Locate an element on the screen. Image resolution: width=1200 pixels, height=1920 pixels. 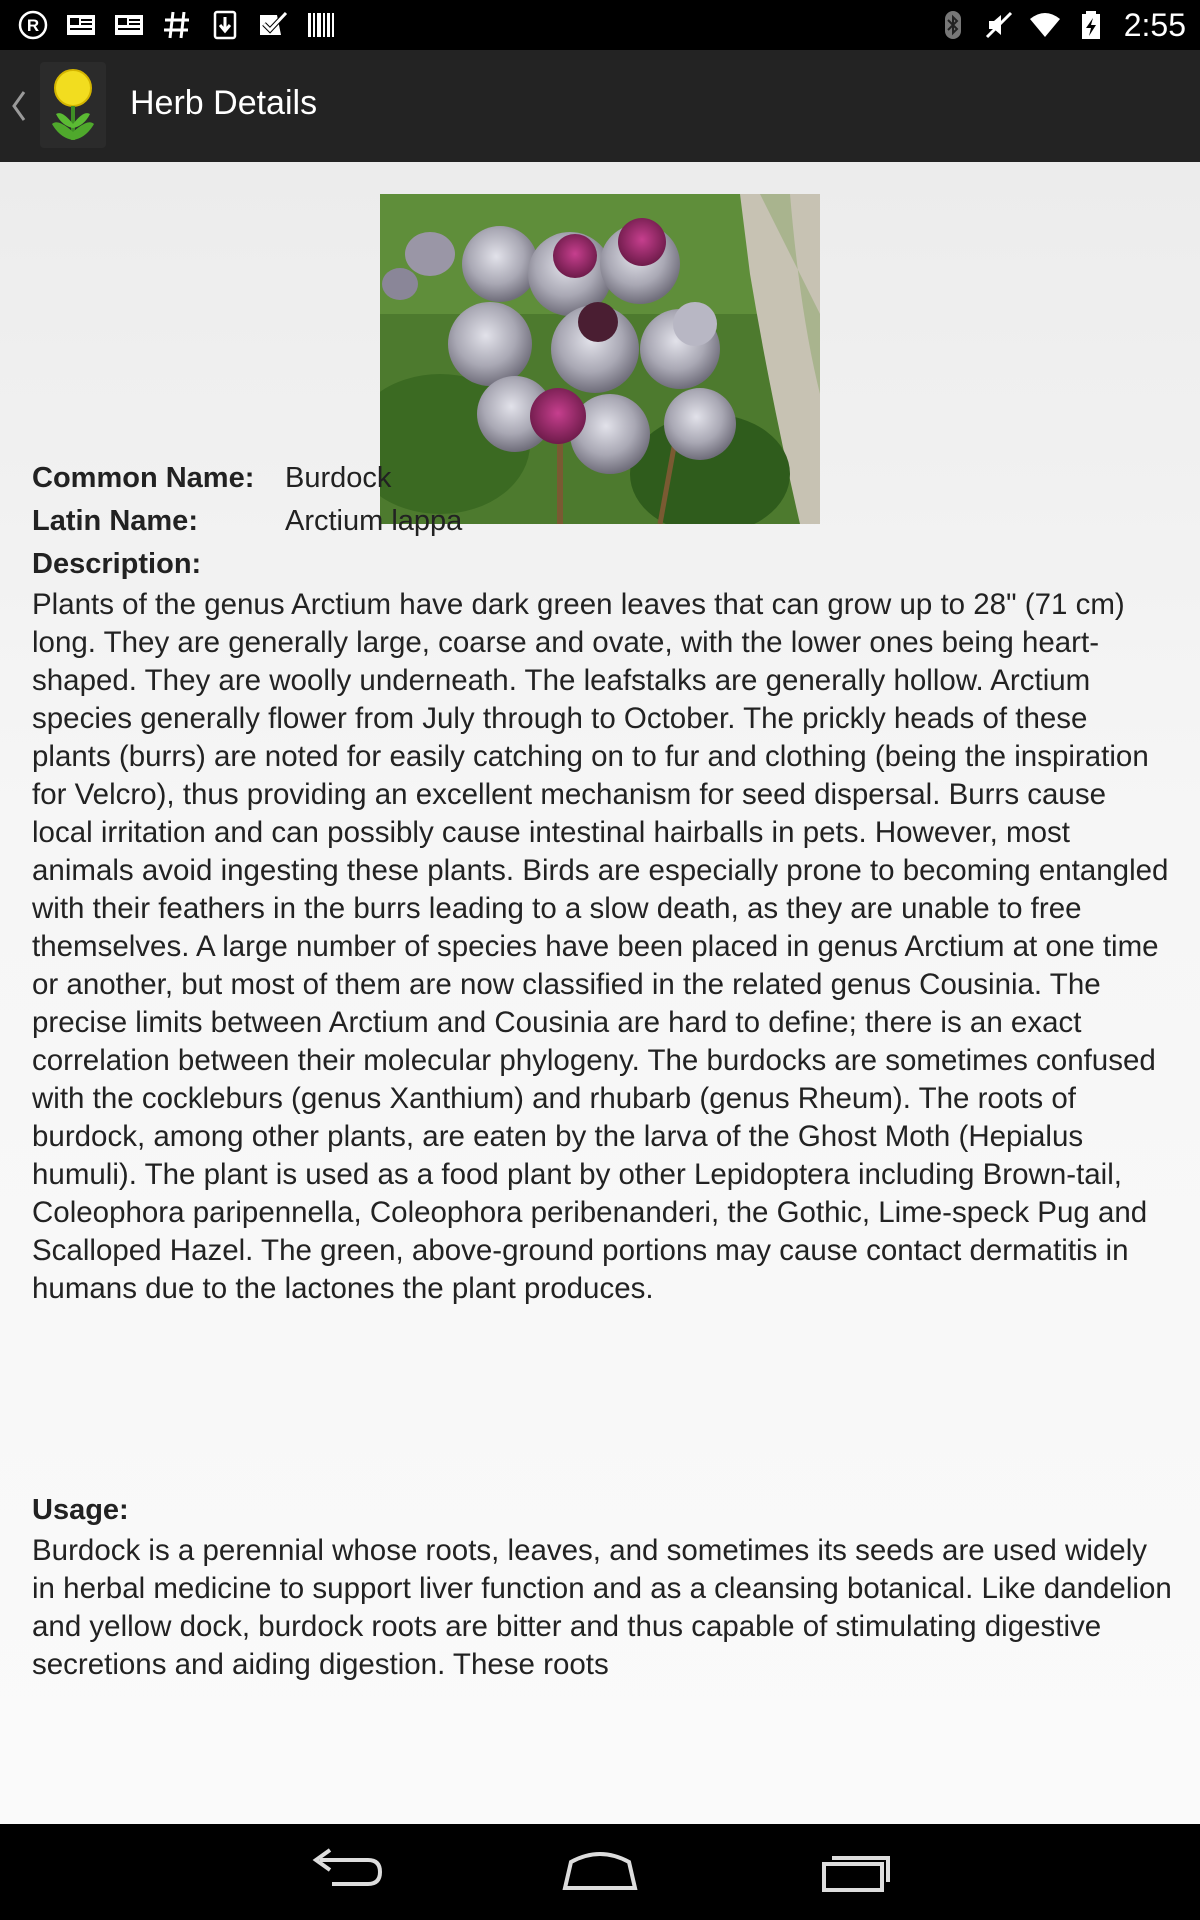
battery-charging-icon is located at coordinates (1091, 25).